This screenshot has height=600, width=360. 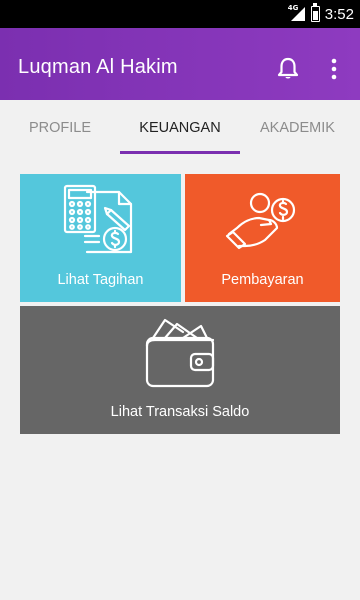 What do you see at coordinates (334, 69) in the screenshot?
I see `more-vert-icon` at bounding box center [334, 69].